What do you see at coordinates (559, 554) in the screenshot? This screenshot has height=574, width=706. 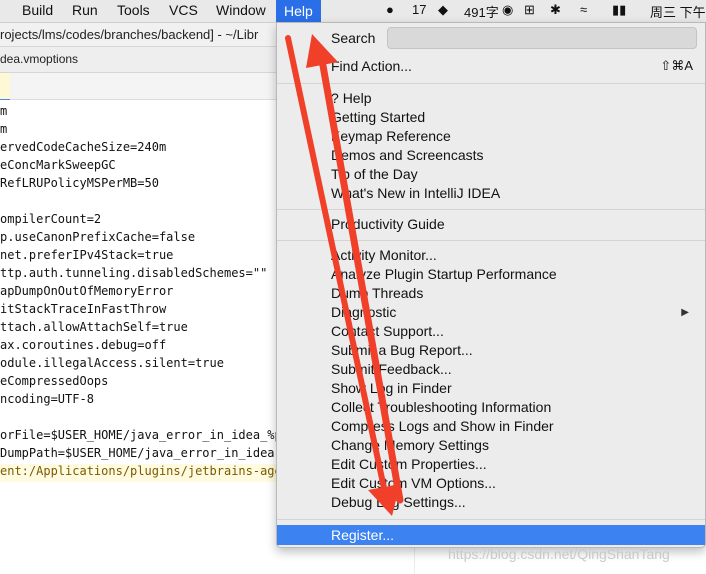 I see `watermark: https://blog.csdn.net/QingShanTang` at bounding box center [559, 554].